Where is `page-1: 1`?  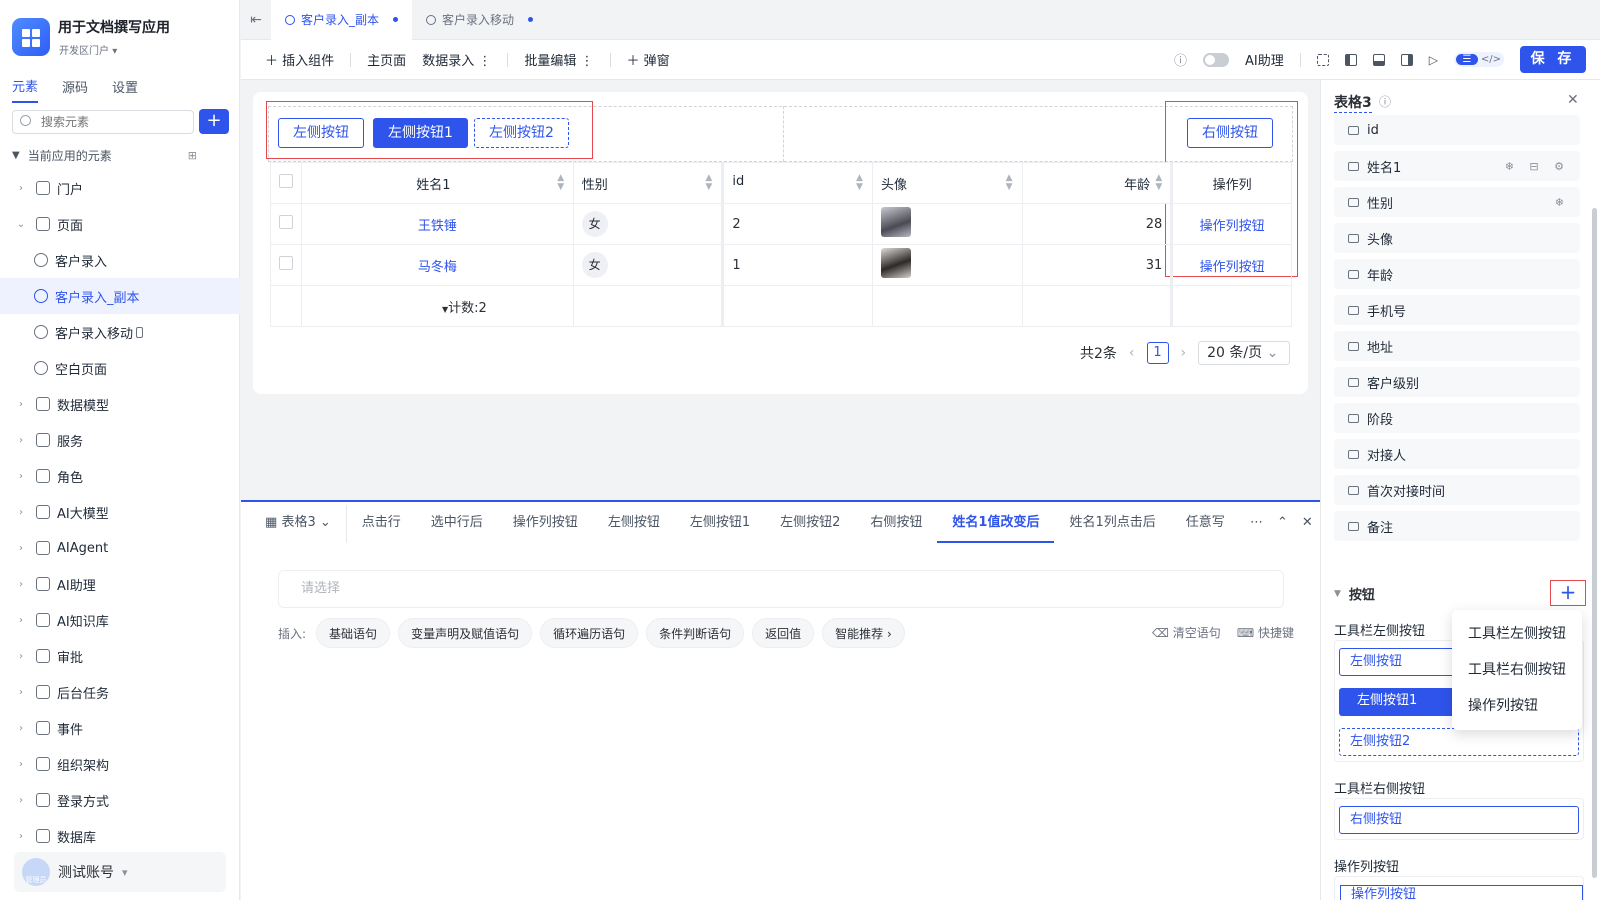
page-1: 1 is located at coordinates (1157, 353).